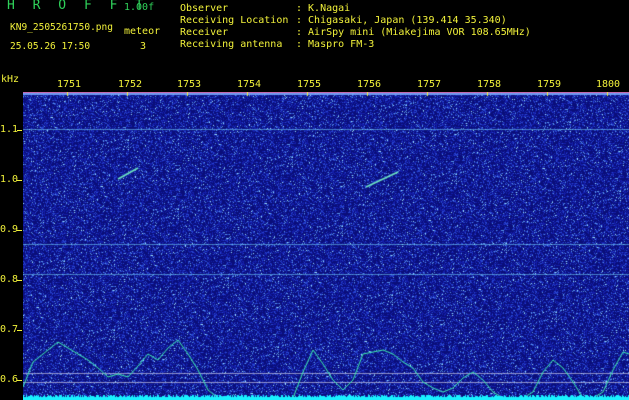 Image resolution: width=629 pixels, height=400 pixels. I want to click on receiver-value: : AirSpy mini (Miakejima VOR 108.65MHz), so click(413, 32).